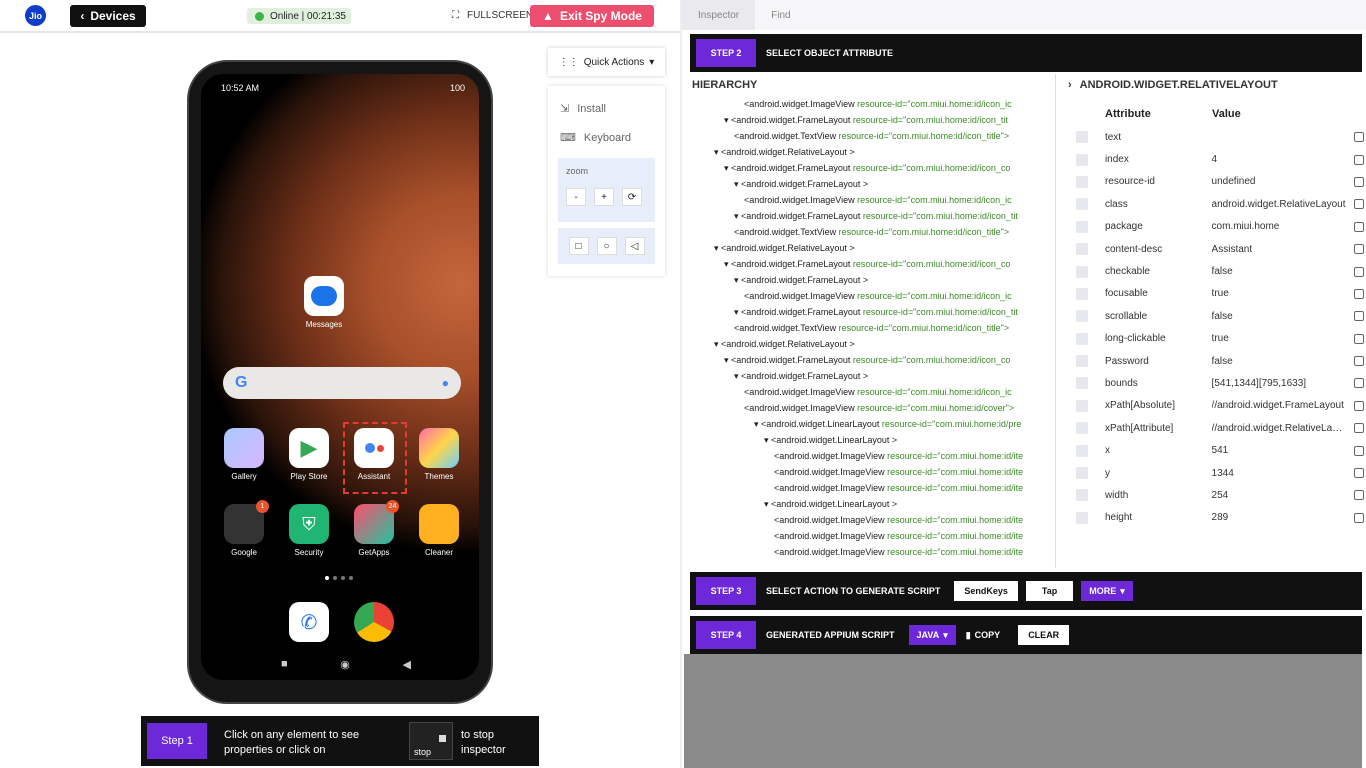 The image size is (1366, 768). What do you see at coordinates (374, 528) in the screenshot?
I see `app-getapps: 24 GetApps` at bounding box center [374, 528].